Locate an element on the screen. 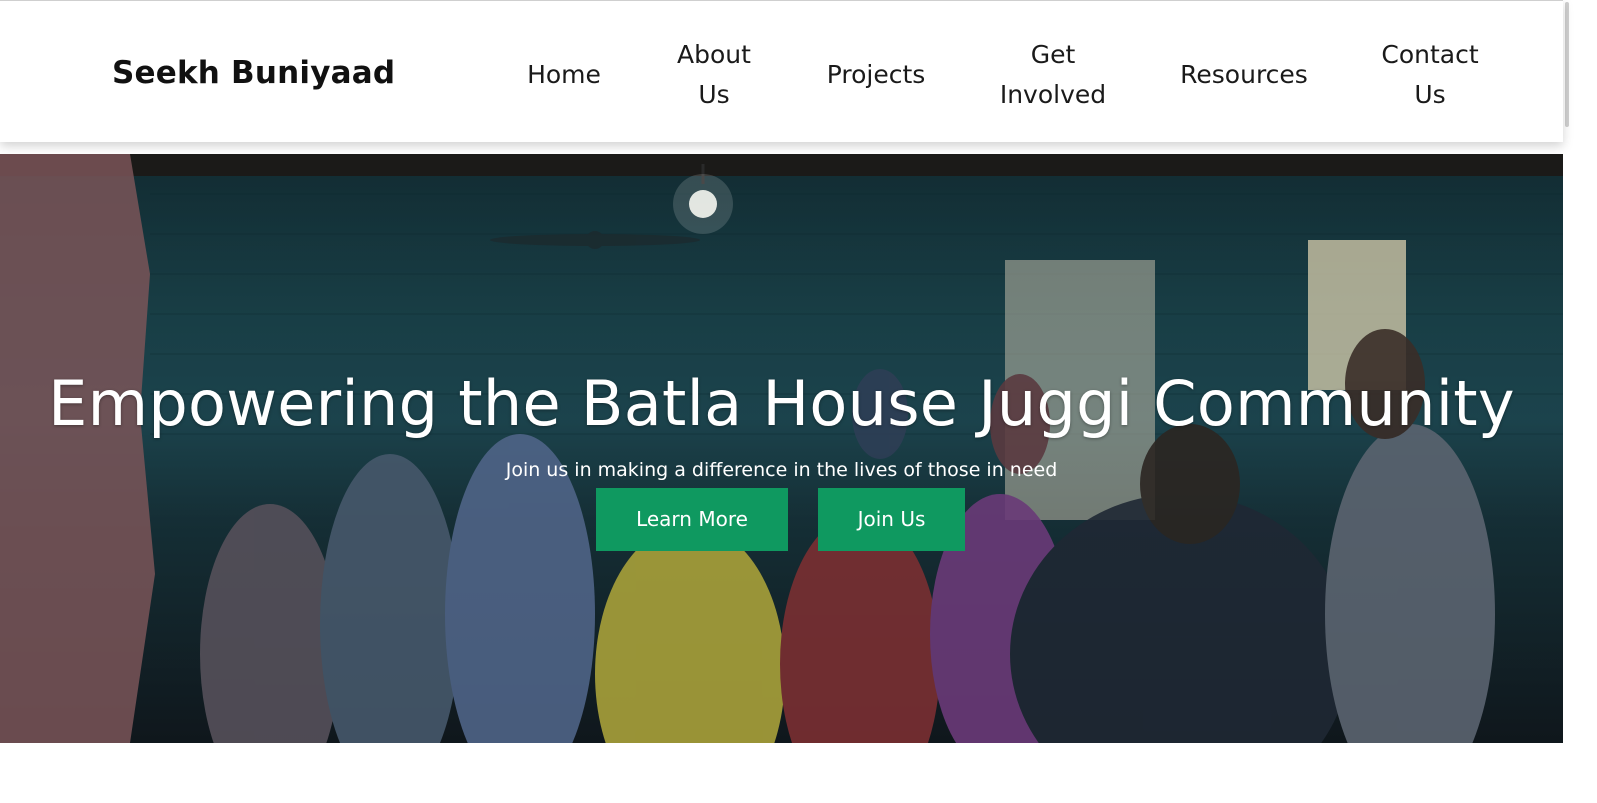 The height and width of the screenshot is (803, 1597). nav-link-label: Resources is located at coordinates (1244, 74).